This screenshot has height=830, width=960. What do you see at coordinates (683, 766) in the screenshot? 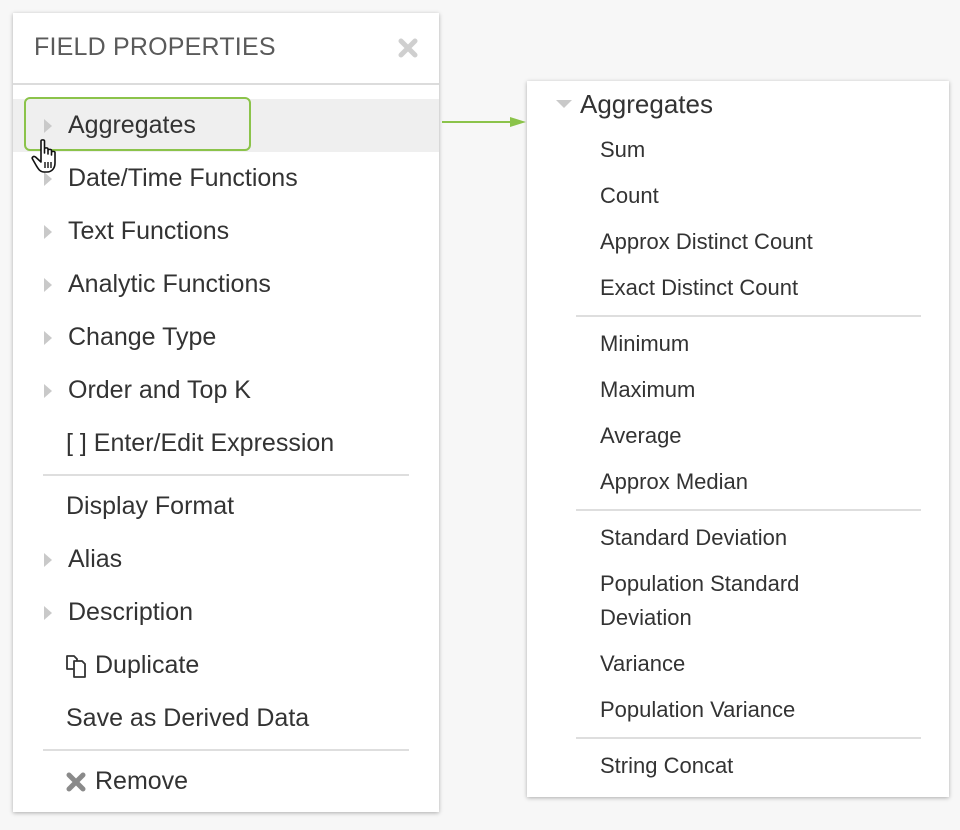
I see `submenu-item-string-concat: String Concat` at bounding box center [683, 766].